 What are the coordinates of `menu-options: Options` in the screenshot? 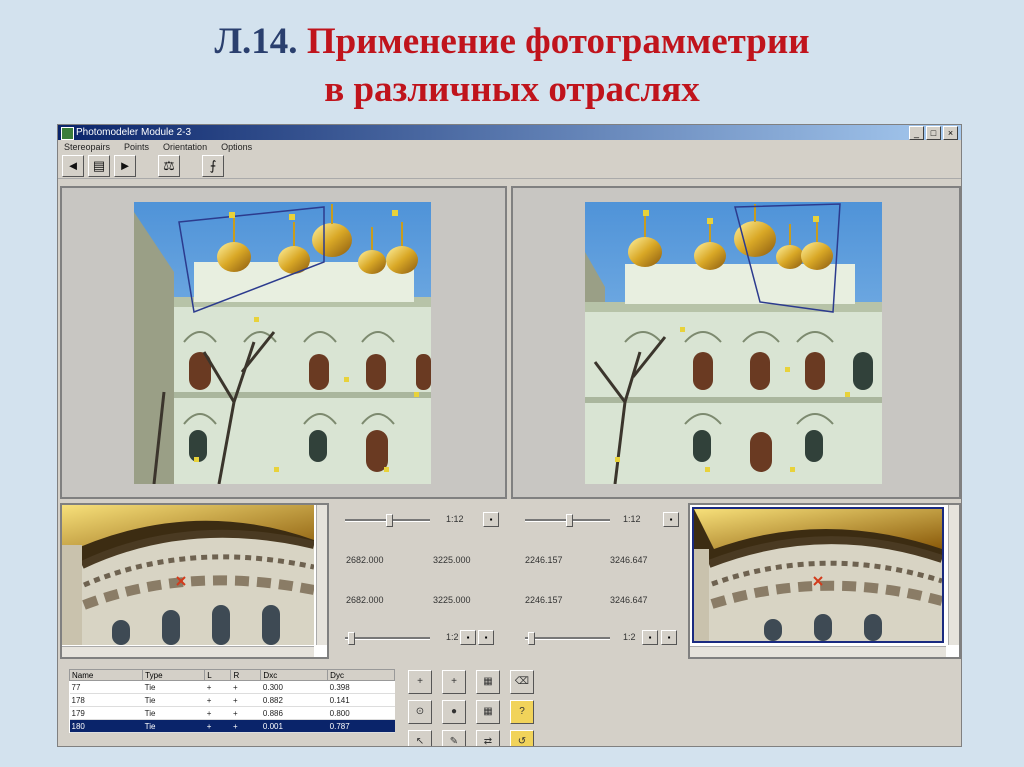 It's located at (236, 147).